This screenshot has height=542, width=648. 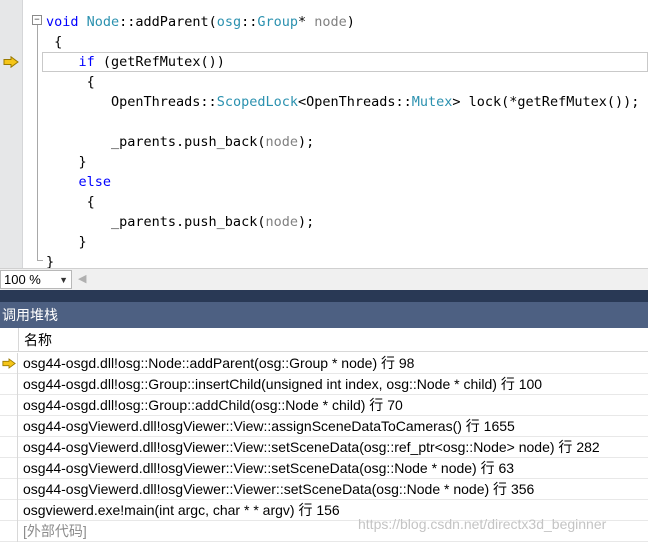 What do you see at coordinates (306, 22) in the screenshot?
I see `code-token: *` at bounding box center [306, 22].